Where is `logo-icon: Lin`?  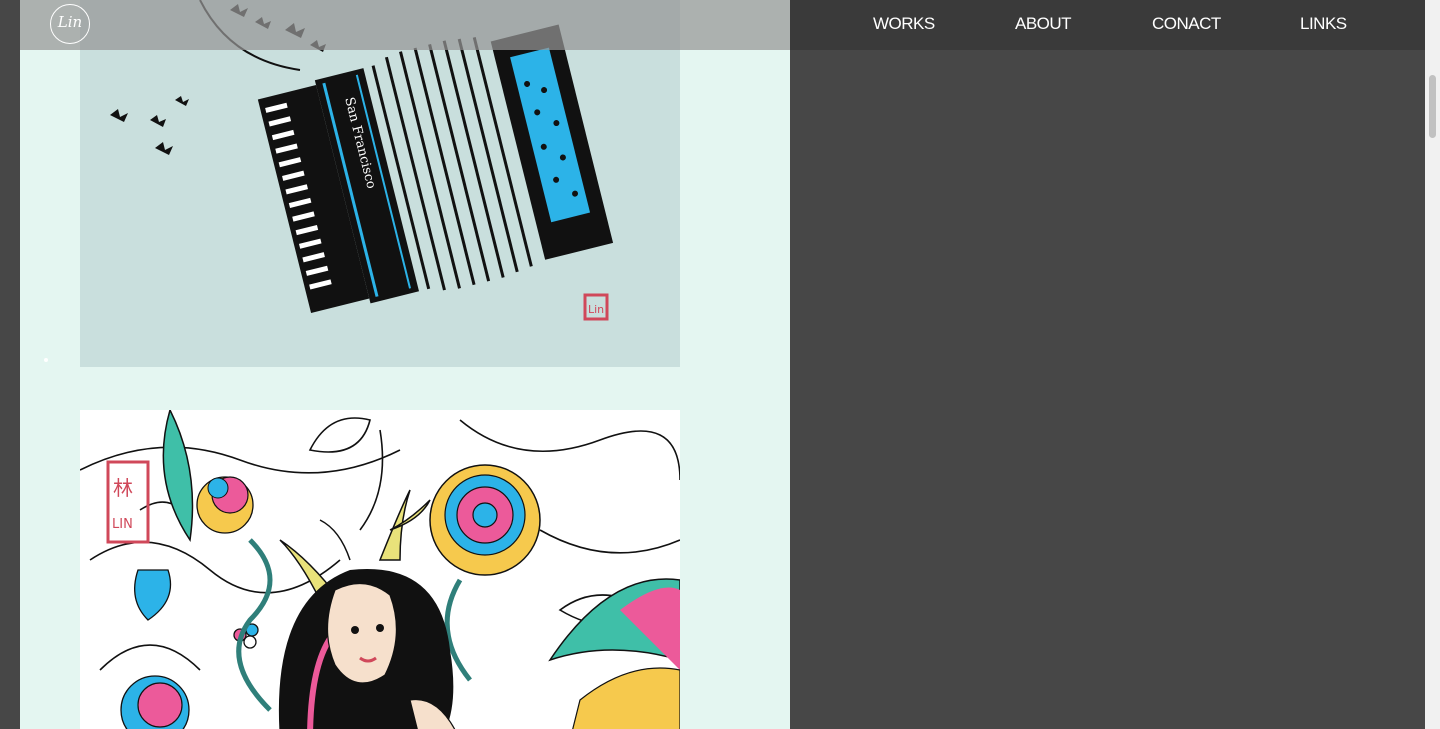
logo-icon: Lin is located at coordinates (70, 24).